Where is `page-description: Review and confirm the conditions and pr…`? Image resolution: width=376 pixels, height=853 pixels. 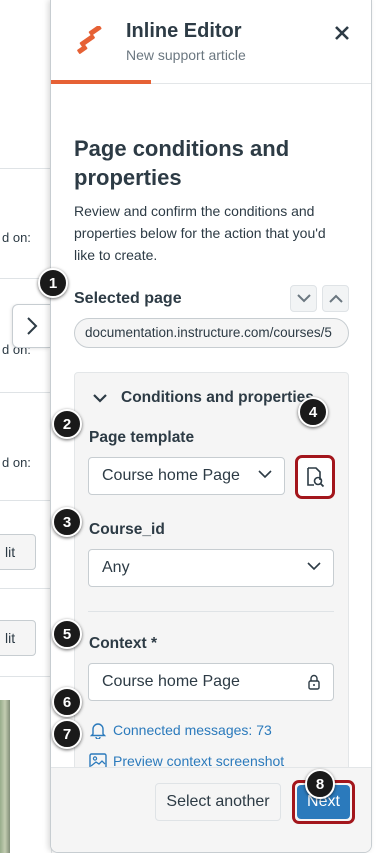
page-description: Review and confirm the conditions and pr… is located at coordinates (200, 233).